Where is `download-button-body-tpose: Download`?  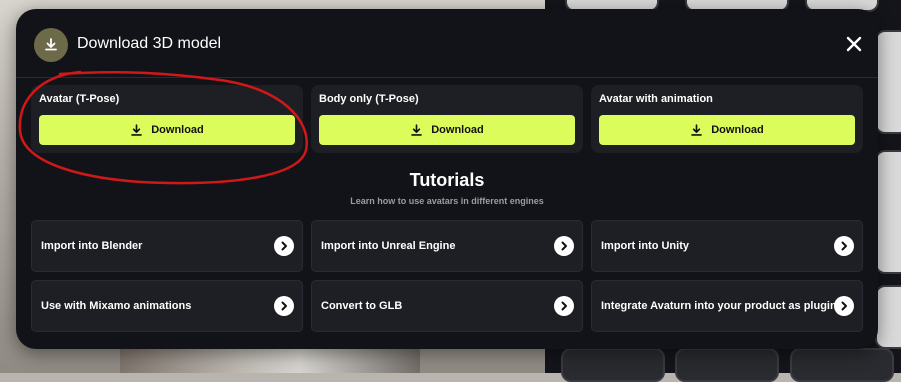 download-button-body-tpose: Download is located at coordinates (447, 130).